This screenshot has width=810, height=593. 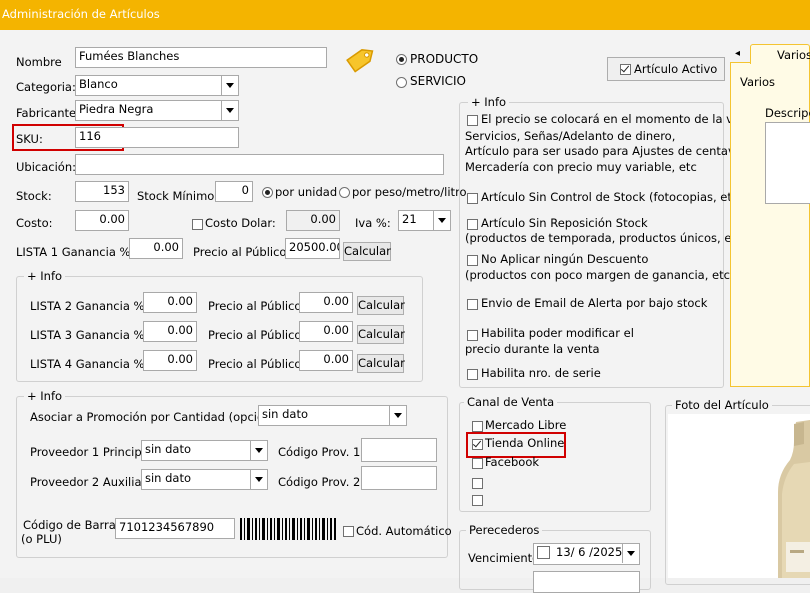 I want to click on nro-serie-checkbox, so click(x=472, y=374).